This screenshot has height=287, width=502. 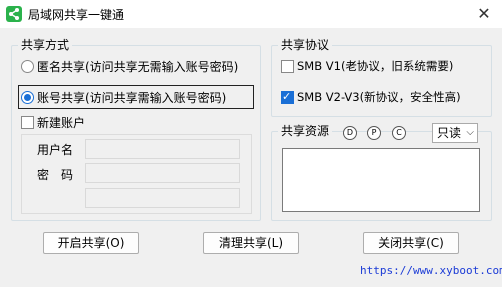 I want to click on close-window-button: ✕, so click(x=484, y=14).